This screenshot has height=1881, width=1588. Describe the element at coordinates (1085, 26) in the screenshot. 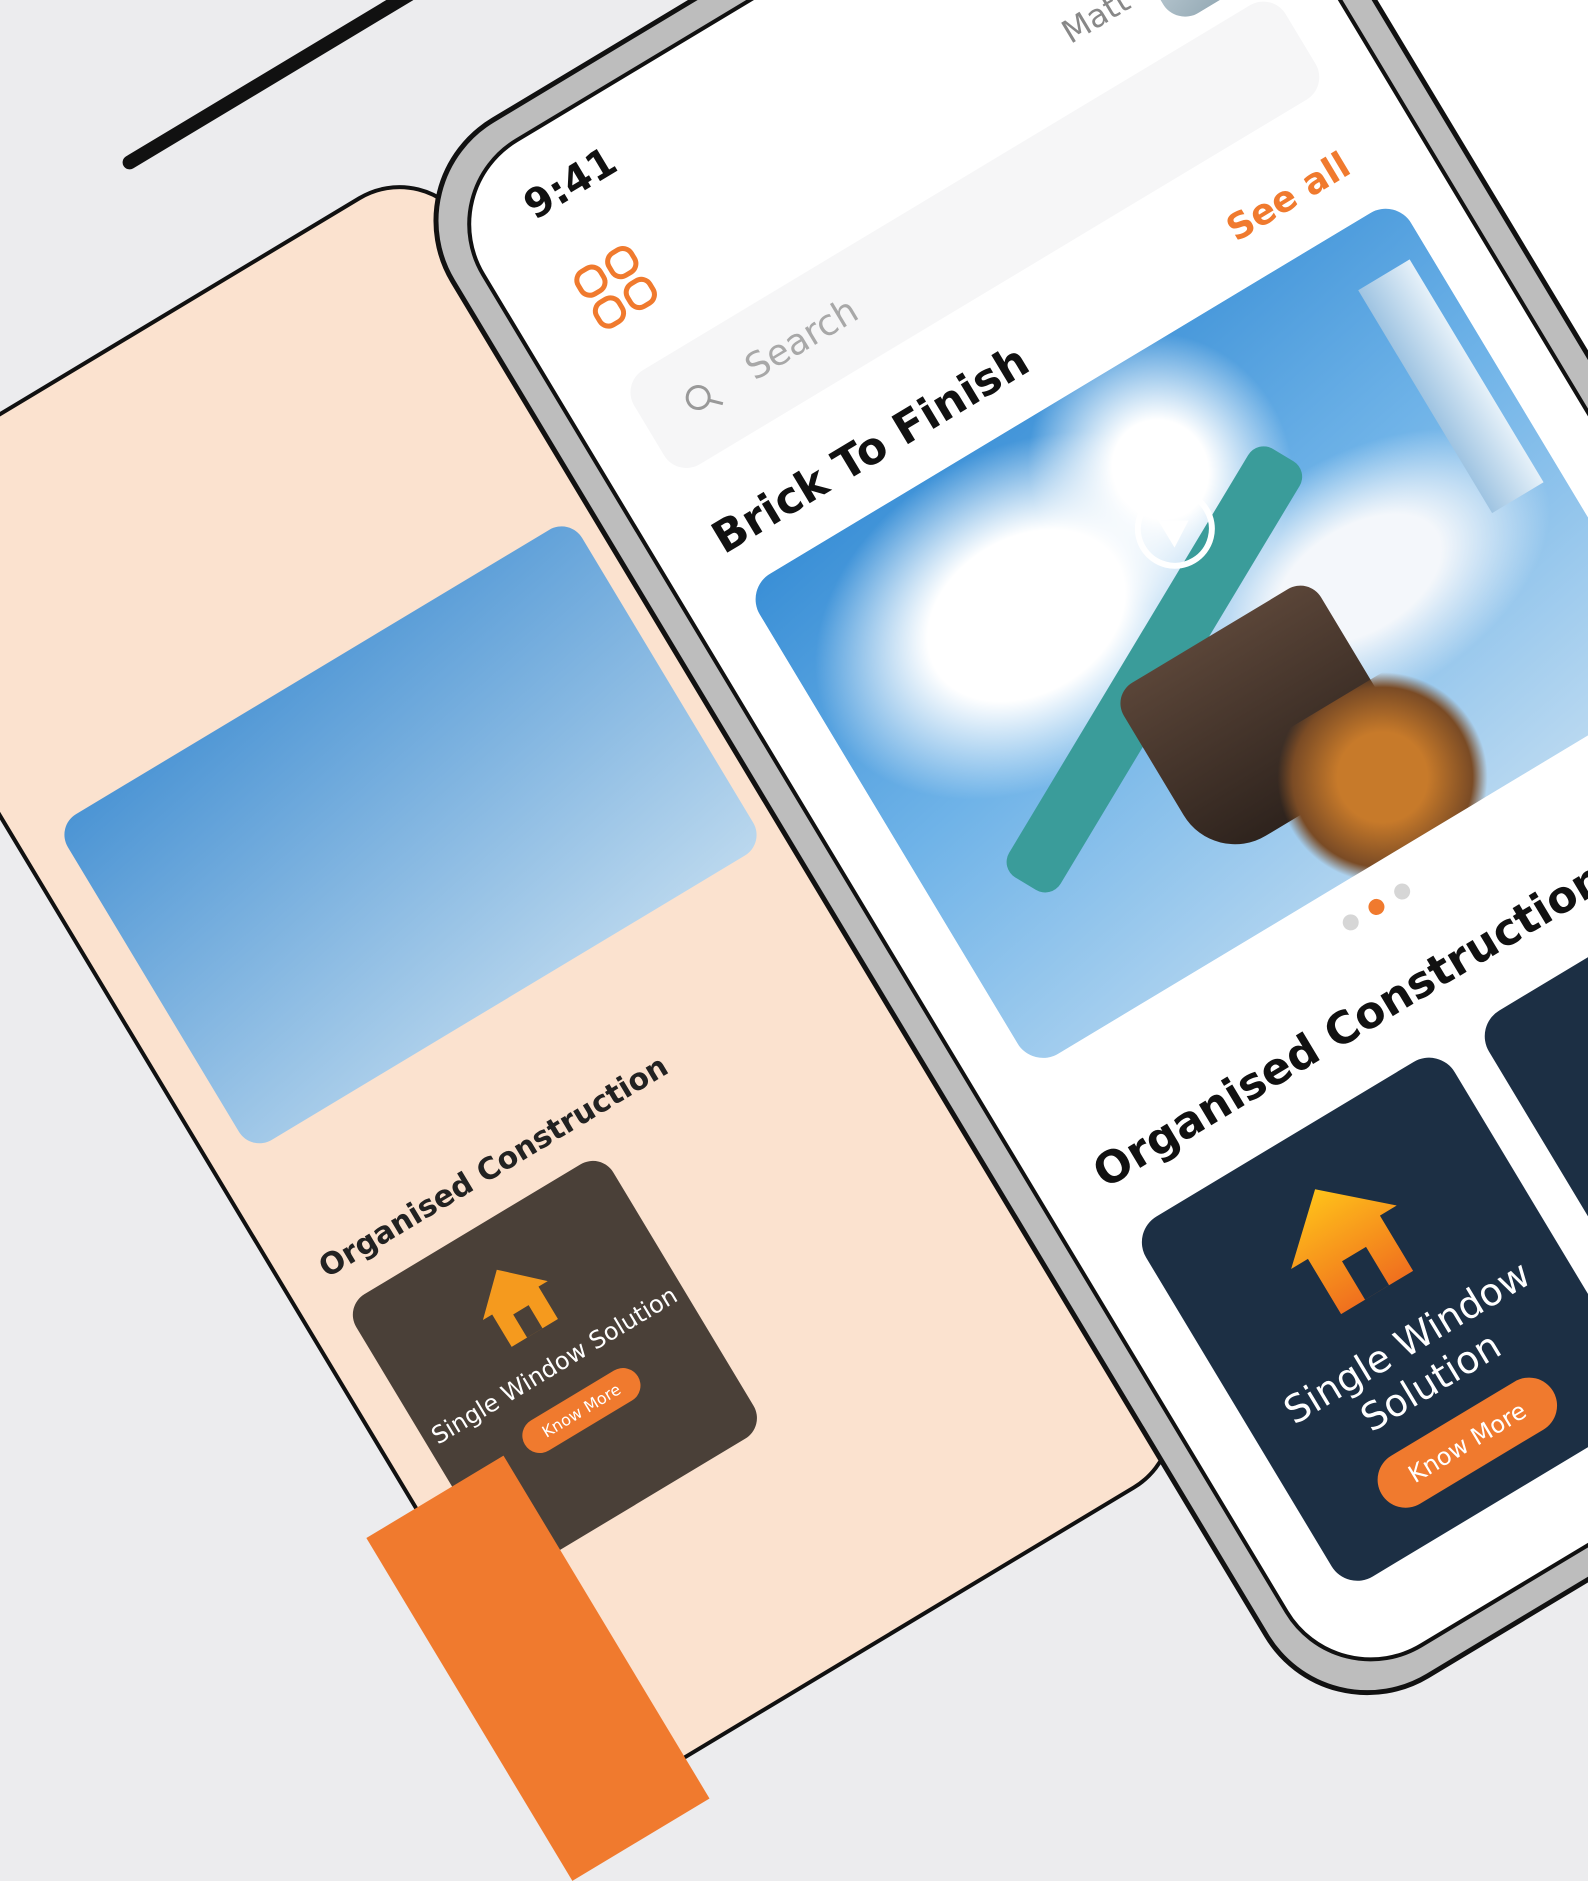

I see `greeting: Hi Matt` at that location.